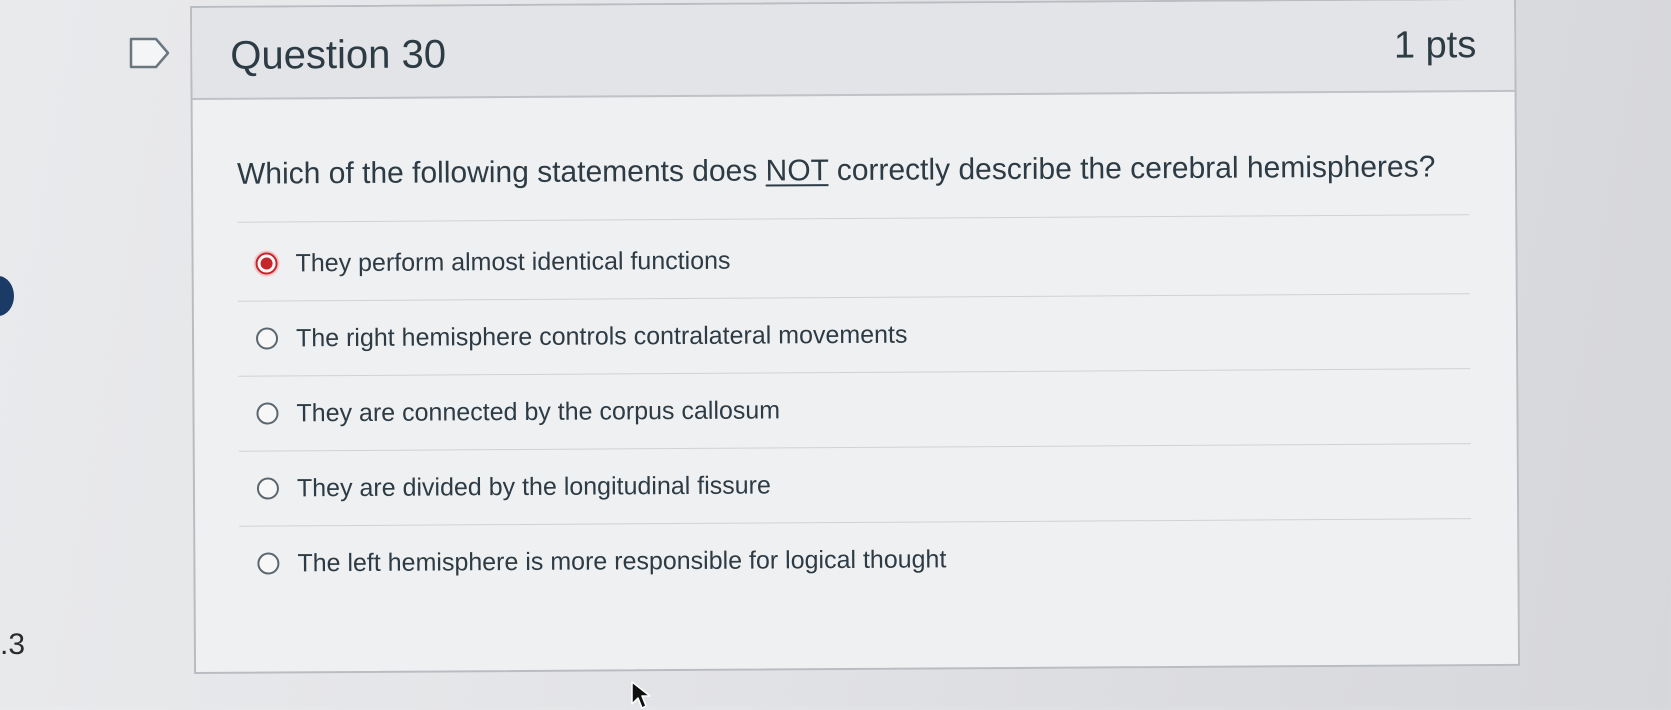 The height and width of the screenshot is (710, 1671). What do you see at coordinates (797, 171) in the screenshot?
I see `question-text-emphasis: NOT` at bounding box center [797, 171].